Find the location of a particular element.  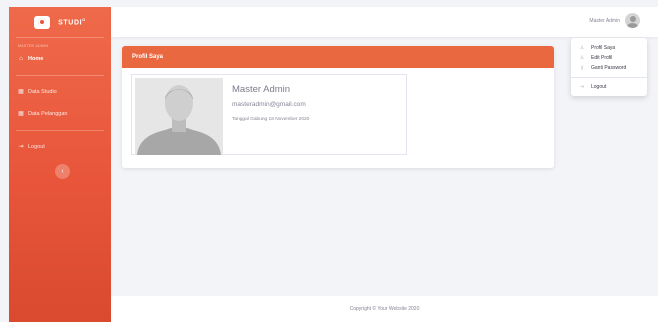

profile-photo is located at coordinates (179, 116).